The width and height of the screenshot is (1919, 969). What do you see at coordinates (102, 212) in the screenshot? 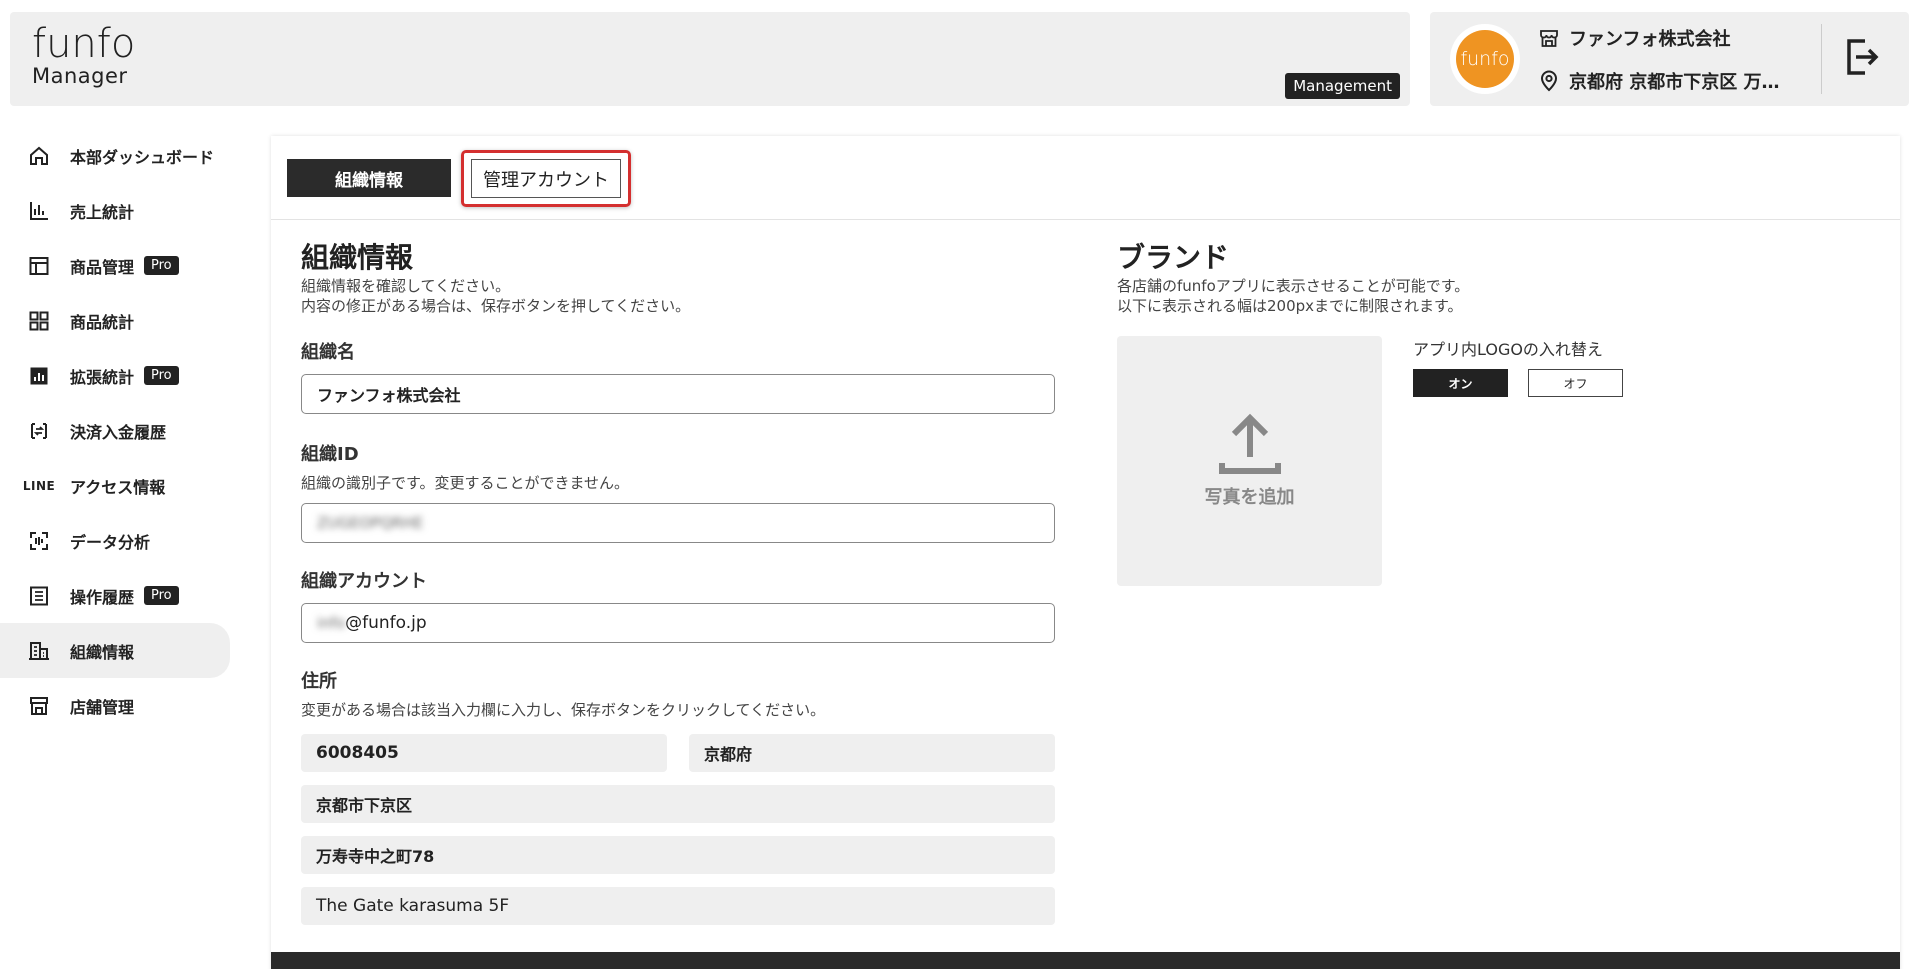
I see `sidebar-item-label: 売上統計` at bounding box center [102, 212].